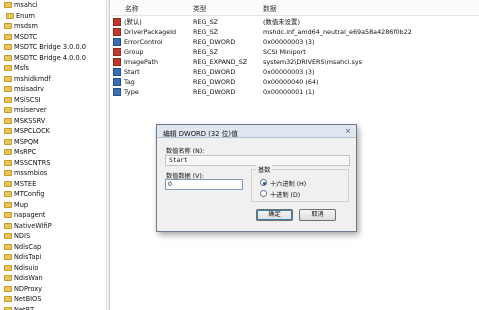  I want to click on tree-scrollbar, so click(107, 155).